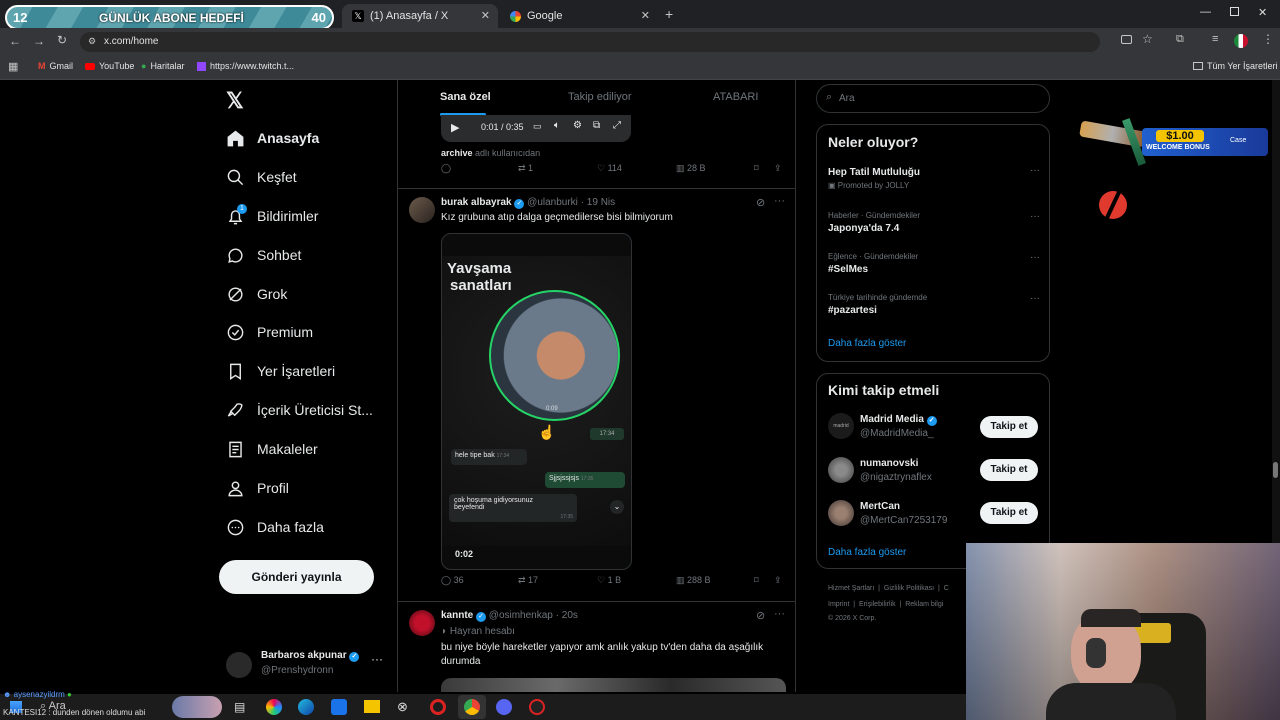 This screenshot has height=720, width=1280. Describe the element at coordinates (1262, 12) in the screenshot. I see `window-close-icon: ✕` at that location.